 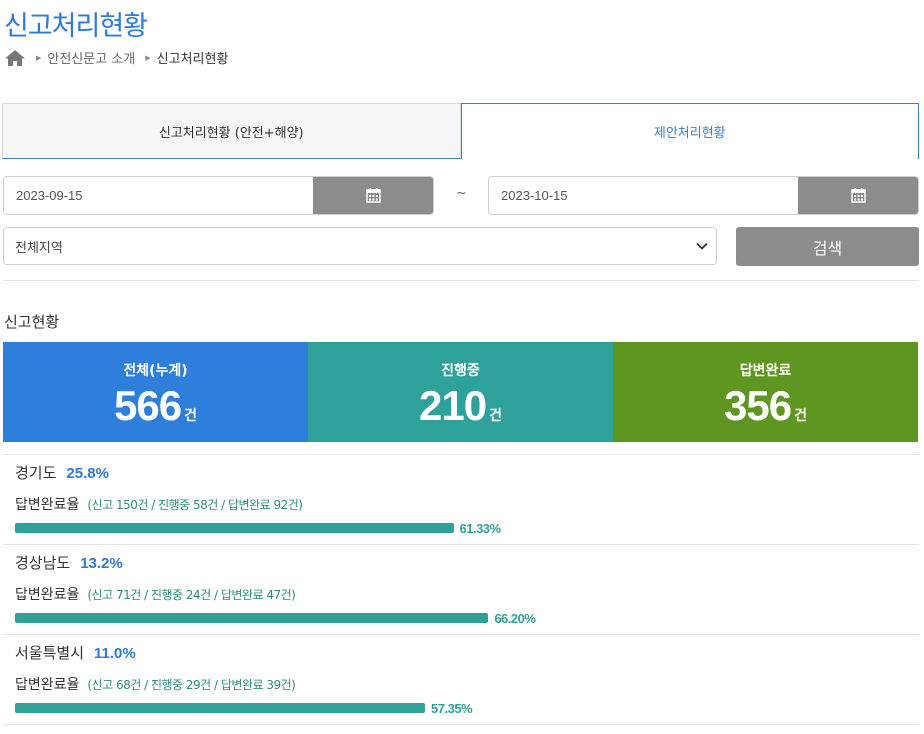 I want to click on end-date-picker, so click(x=703, y=195).